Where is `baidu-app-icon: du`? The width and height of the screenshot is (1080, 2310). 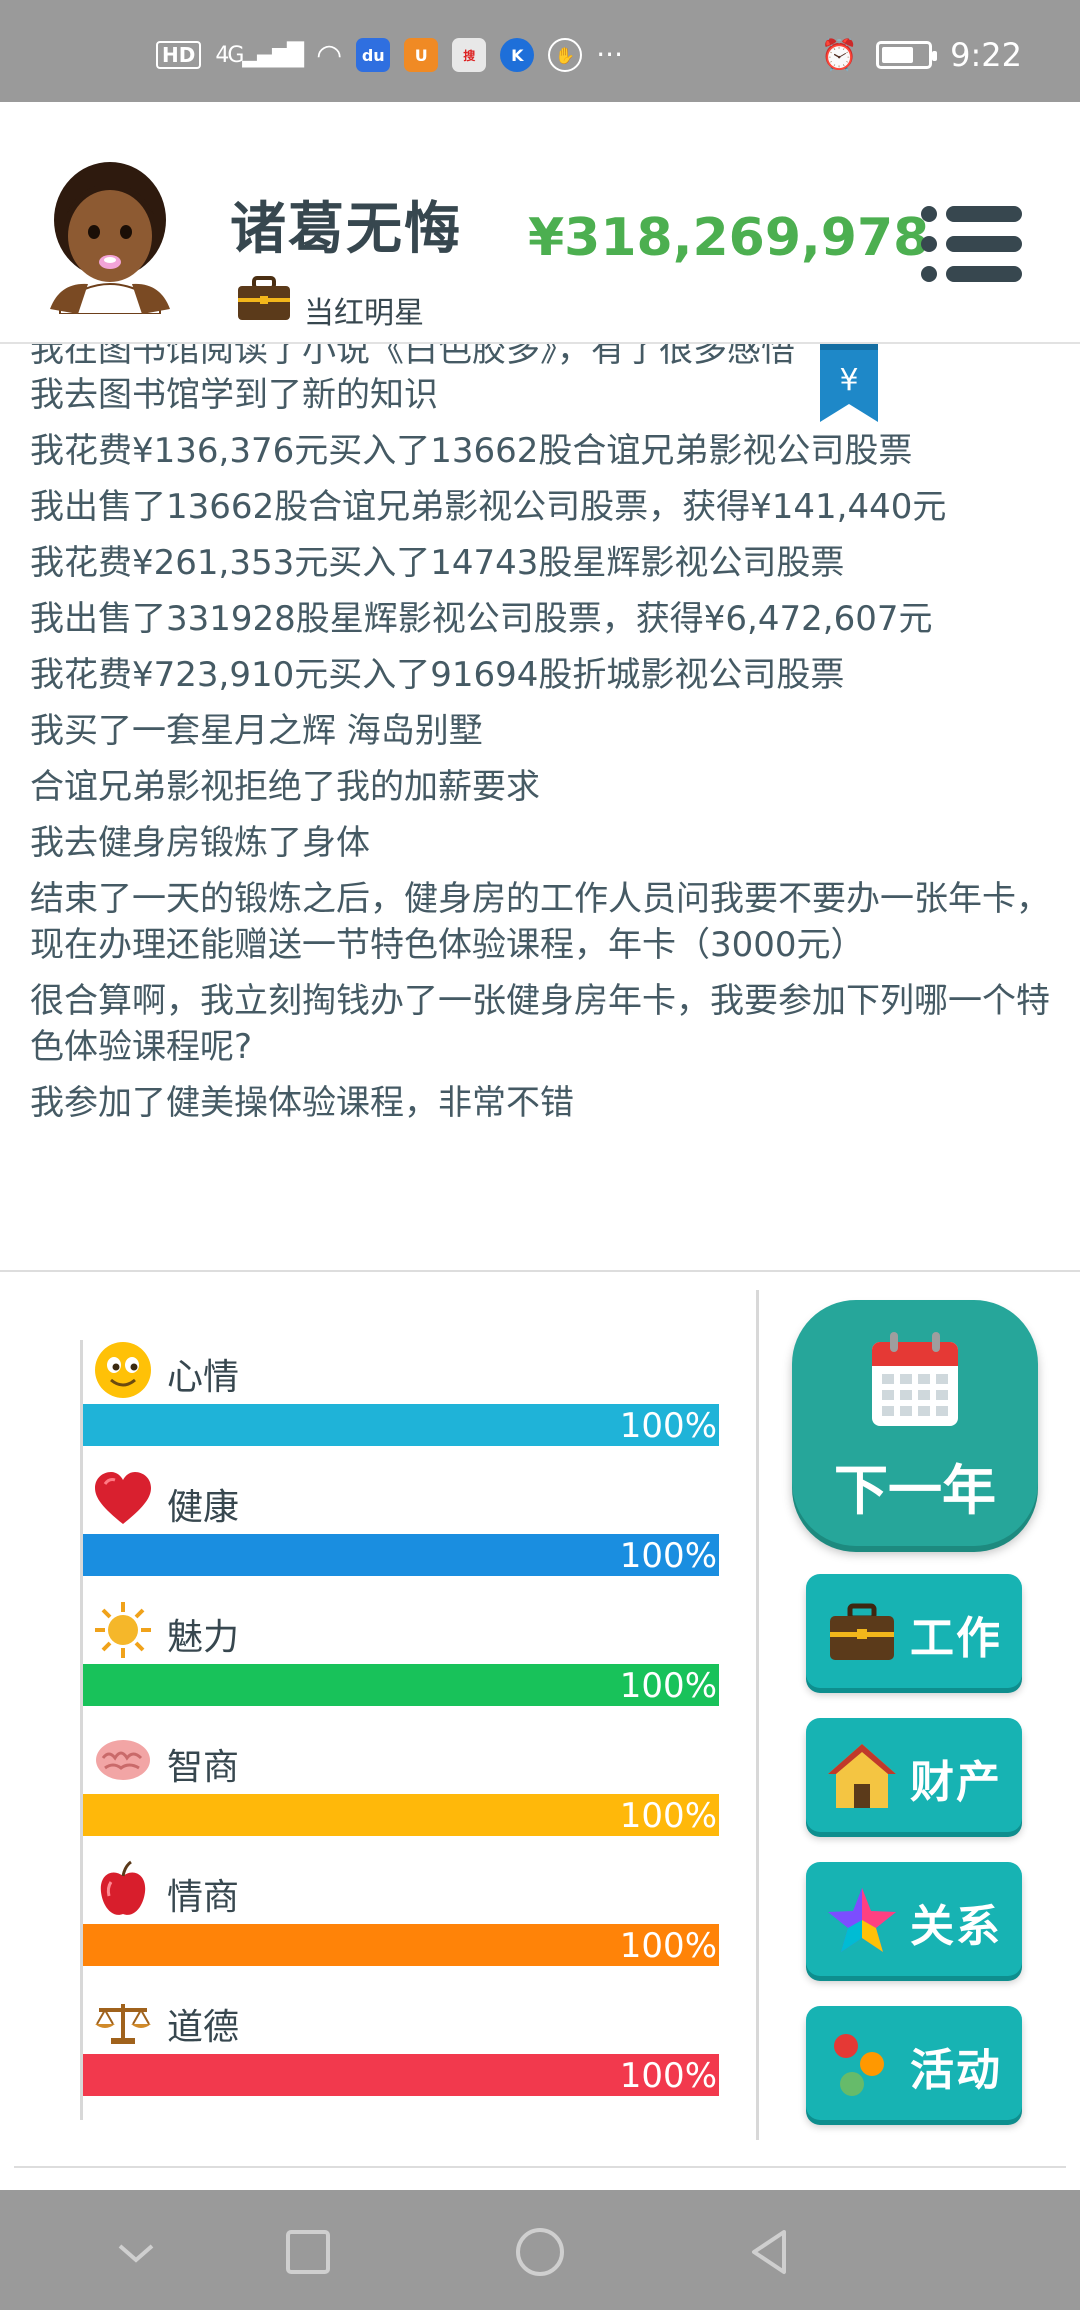 baidu-app-icon: du is located at coordinates (373, 55).